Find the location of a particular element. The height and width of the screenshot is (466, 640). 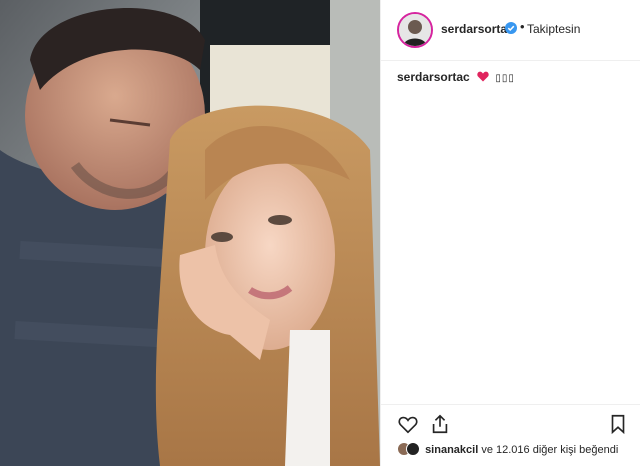

follow-status-button: Takiptesin is located at coordinates (553, 29).